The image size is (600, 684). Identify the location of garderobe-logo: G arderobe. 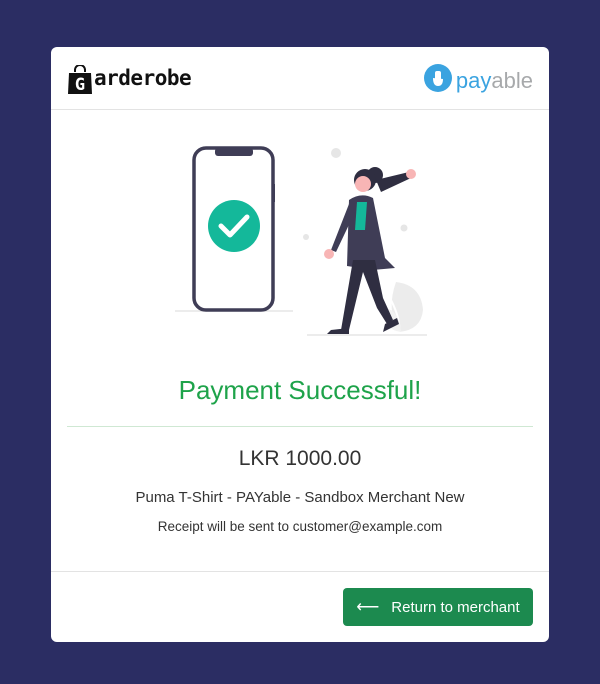
(129, 79).